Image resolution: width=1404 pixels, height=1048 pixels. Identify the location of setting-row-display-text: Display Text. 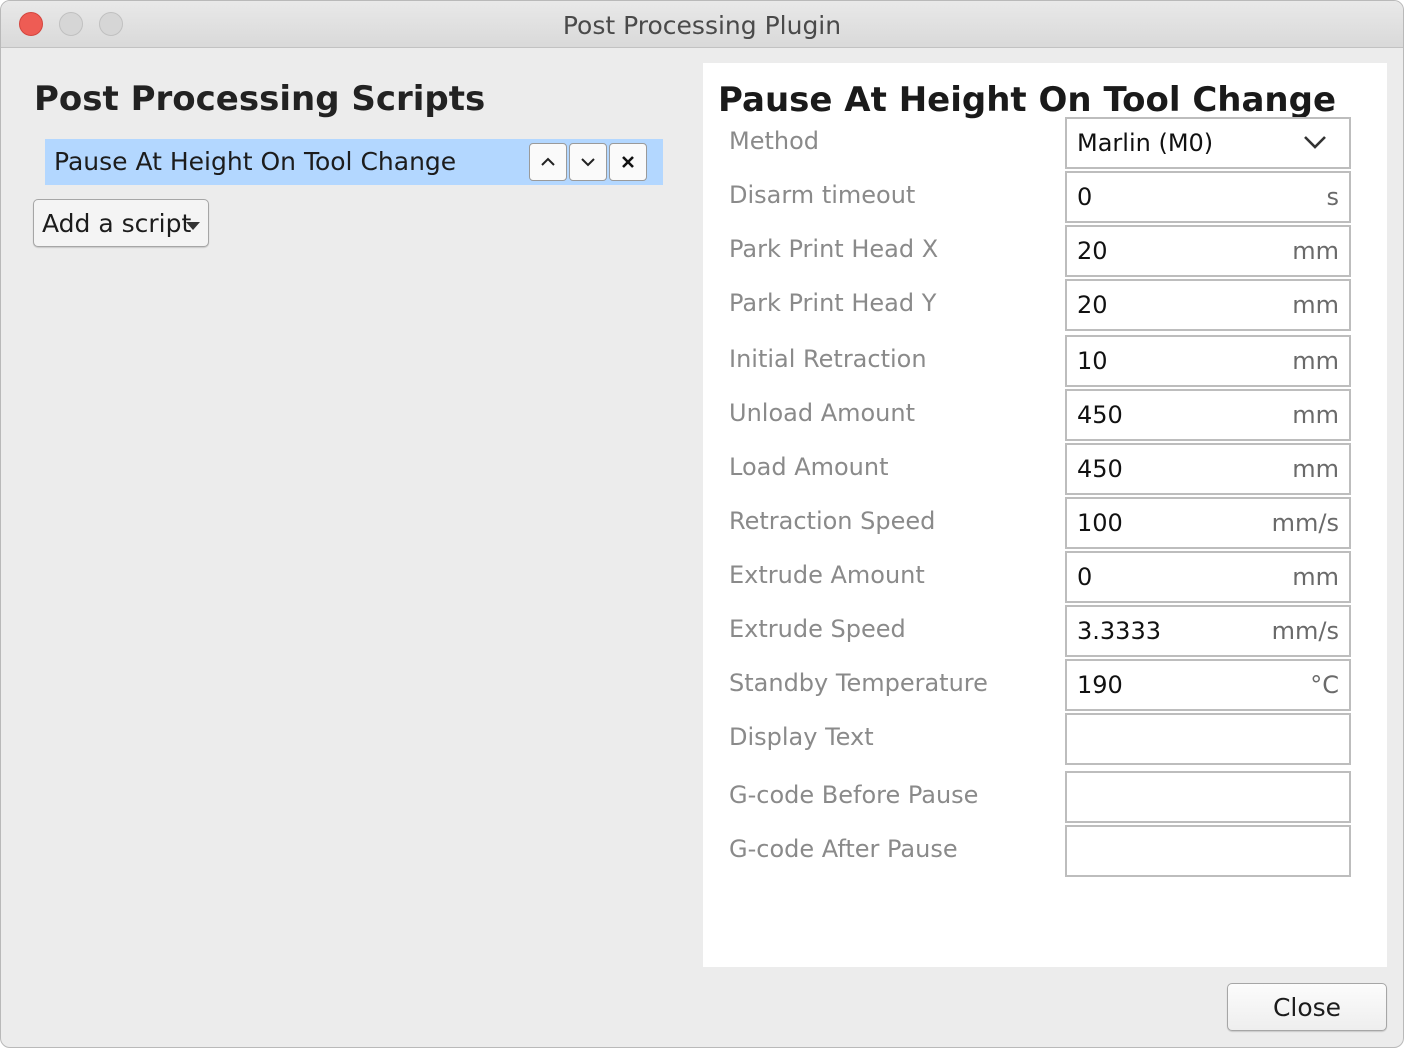
(1045, 739).